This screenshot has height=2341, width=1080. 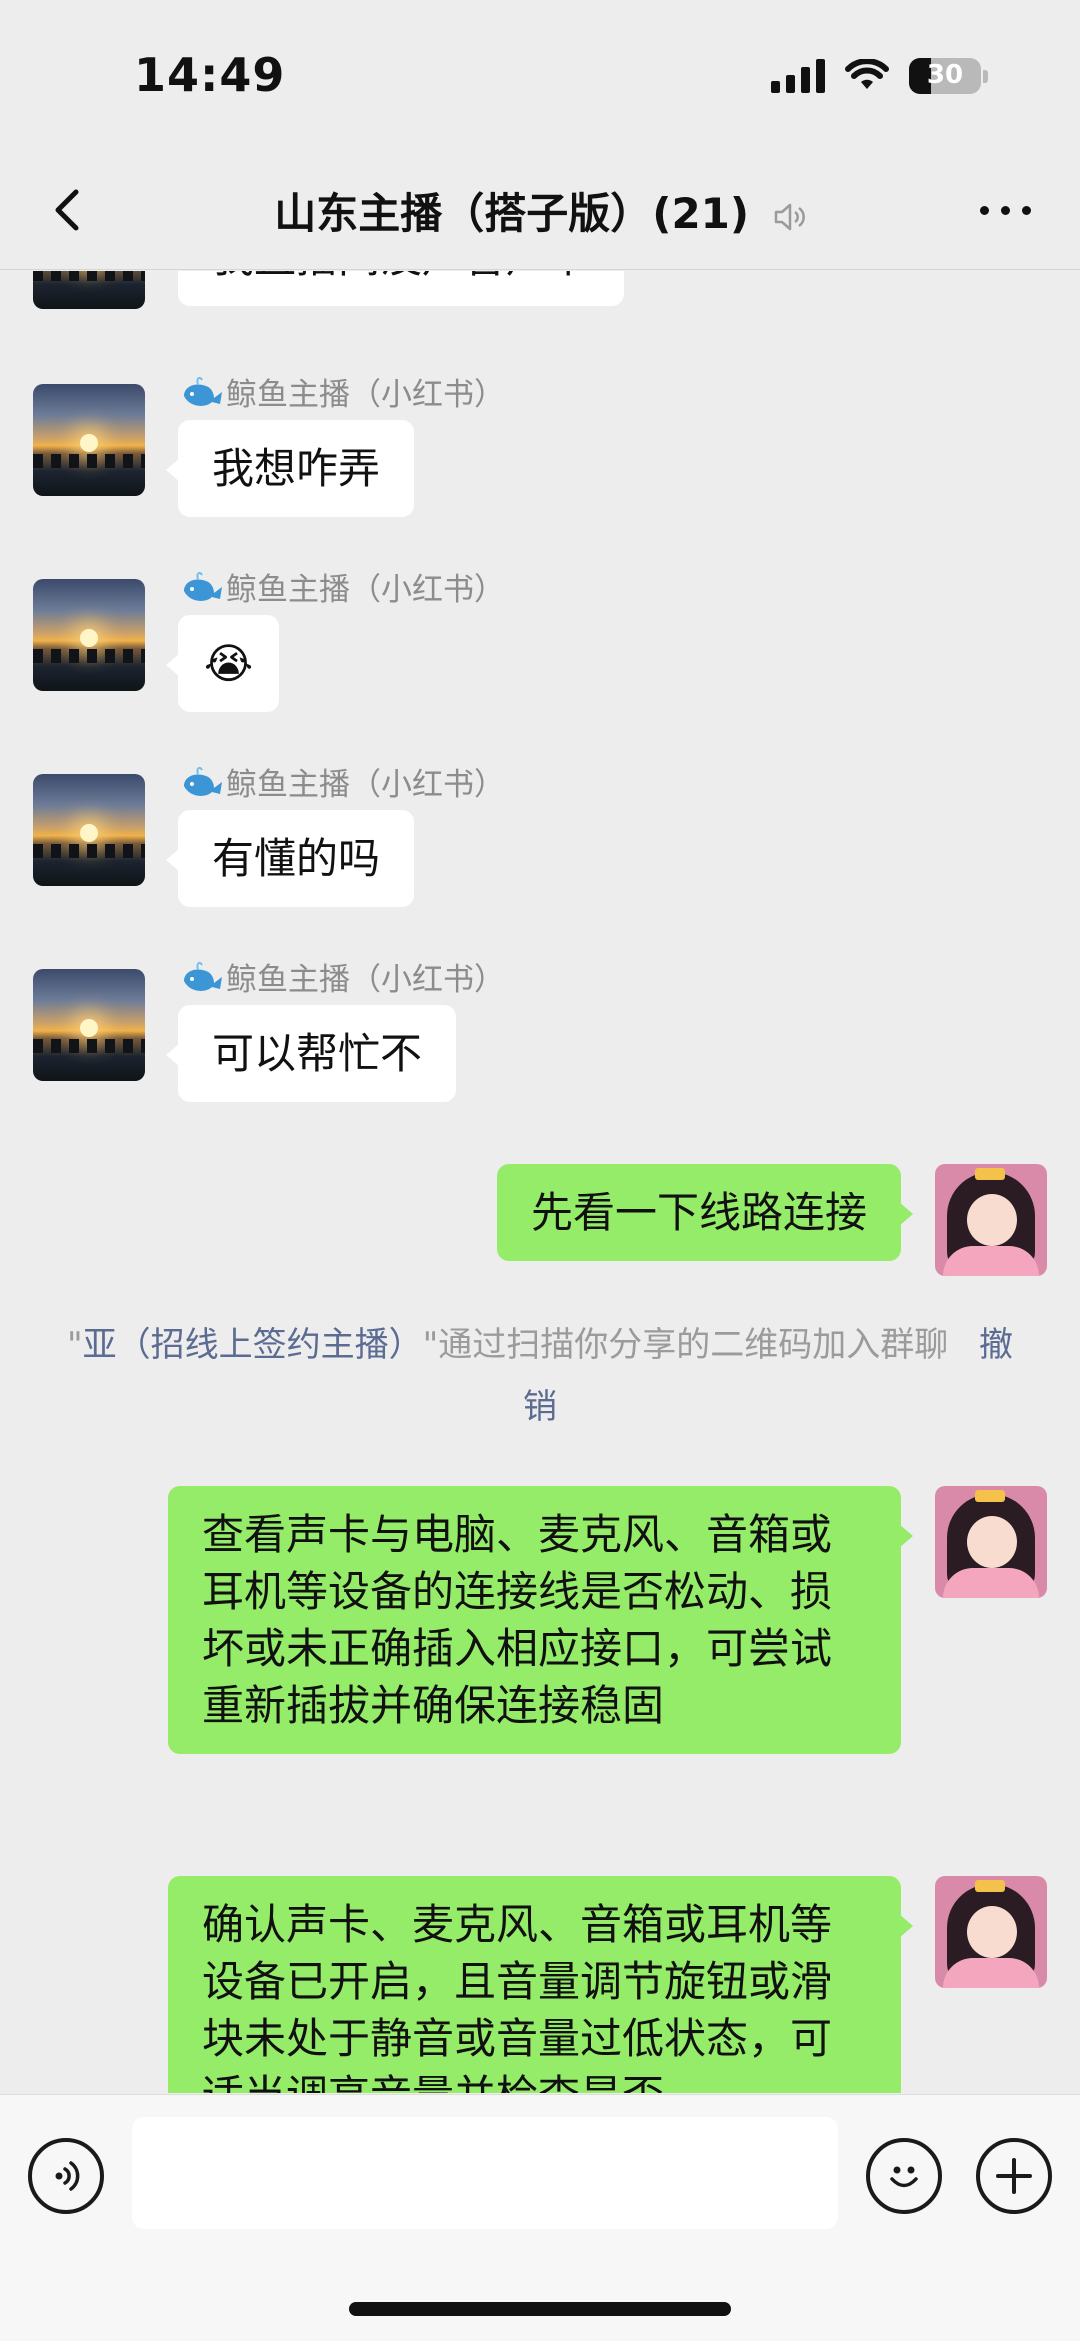 What do you see at coordinates (798, 76) in the screenshot?
I see `cellular-signal-icon` at bounding box center [798, 76].